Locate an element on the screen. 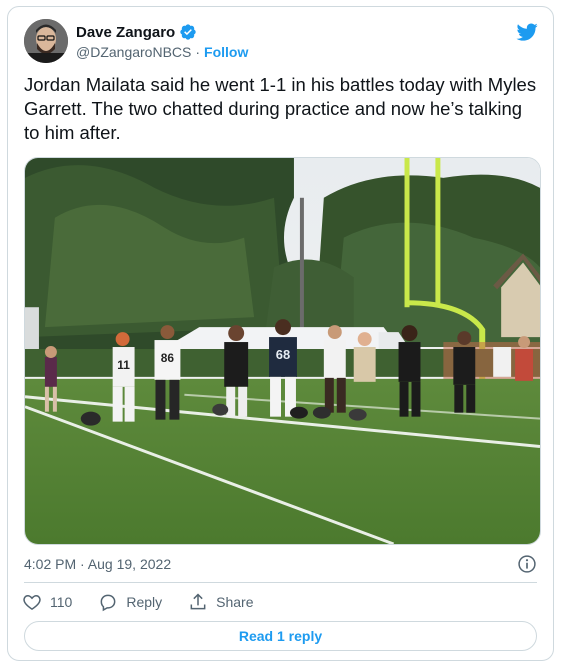  share-button: Share is located at coordinates (220, 602).